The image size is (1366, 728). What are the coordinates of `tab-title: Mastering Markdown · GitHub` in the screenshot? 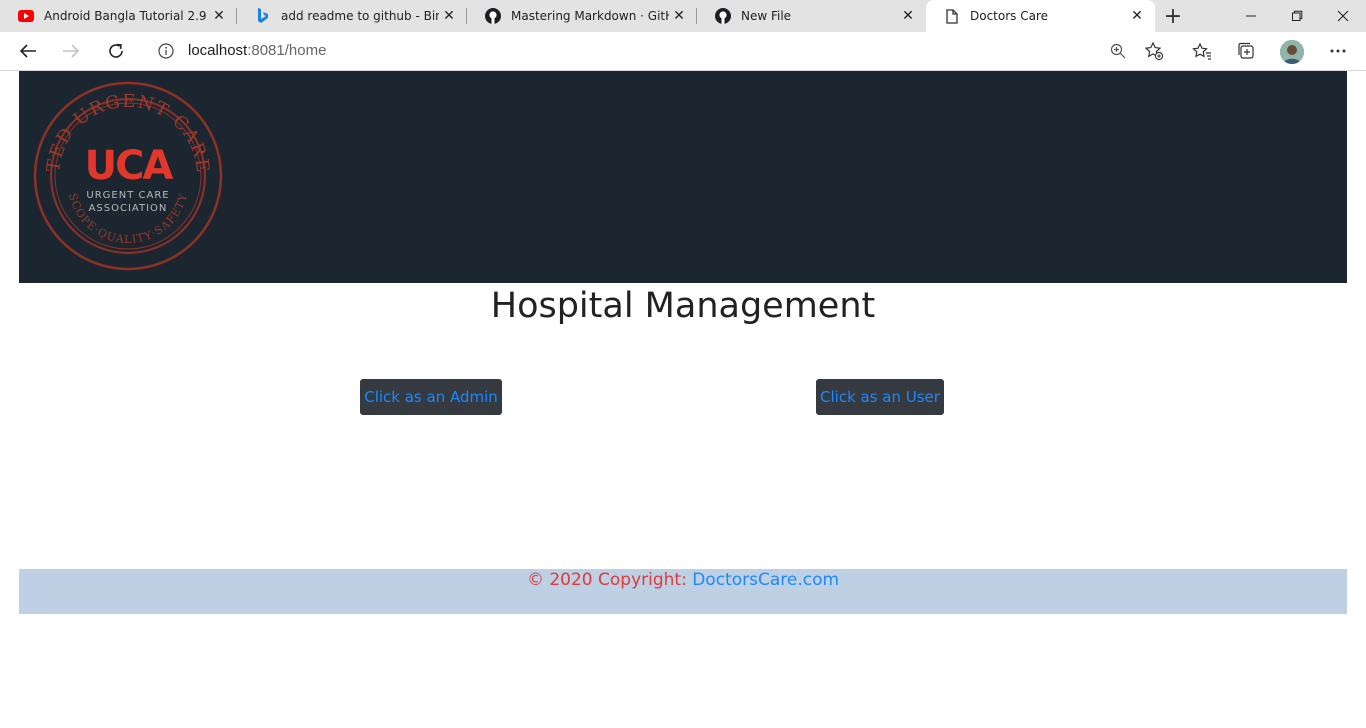 It's located at (590, 16).